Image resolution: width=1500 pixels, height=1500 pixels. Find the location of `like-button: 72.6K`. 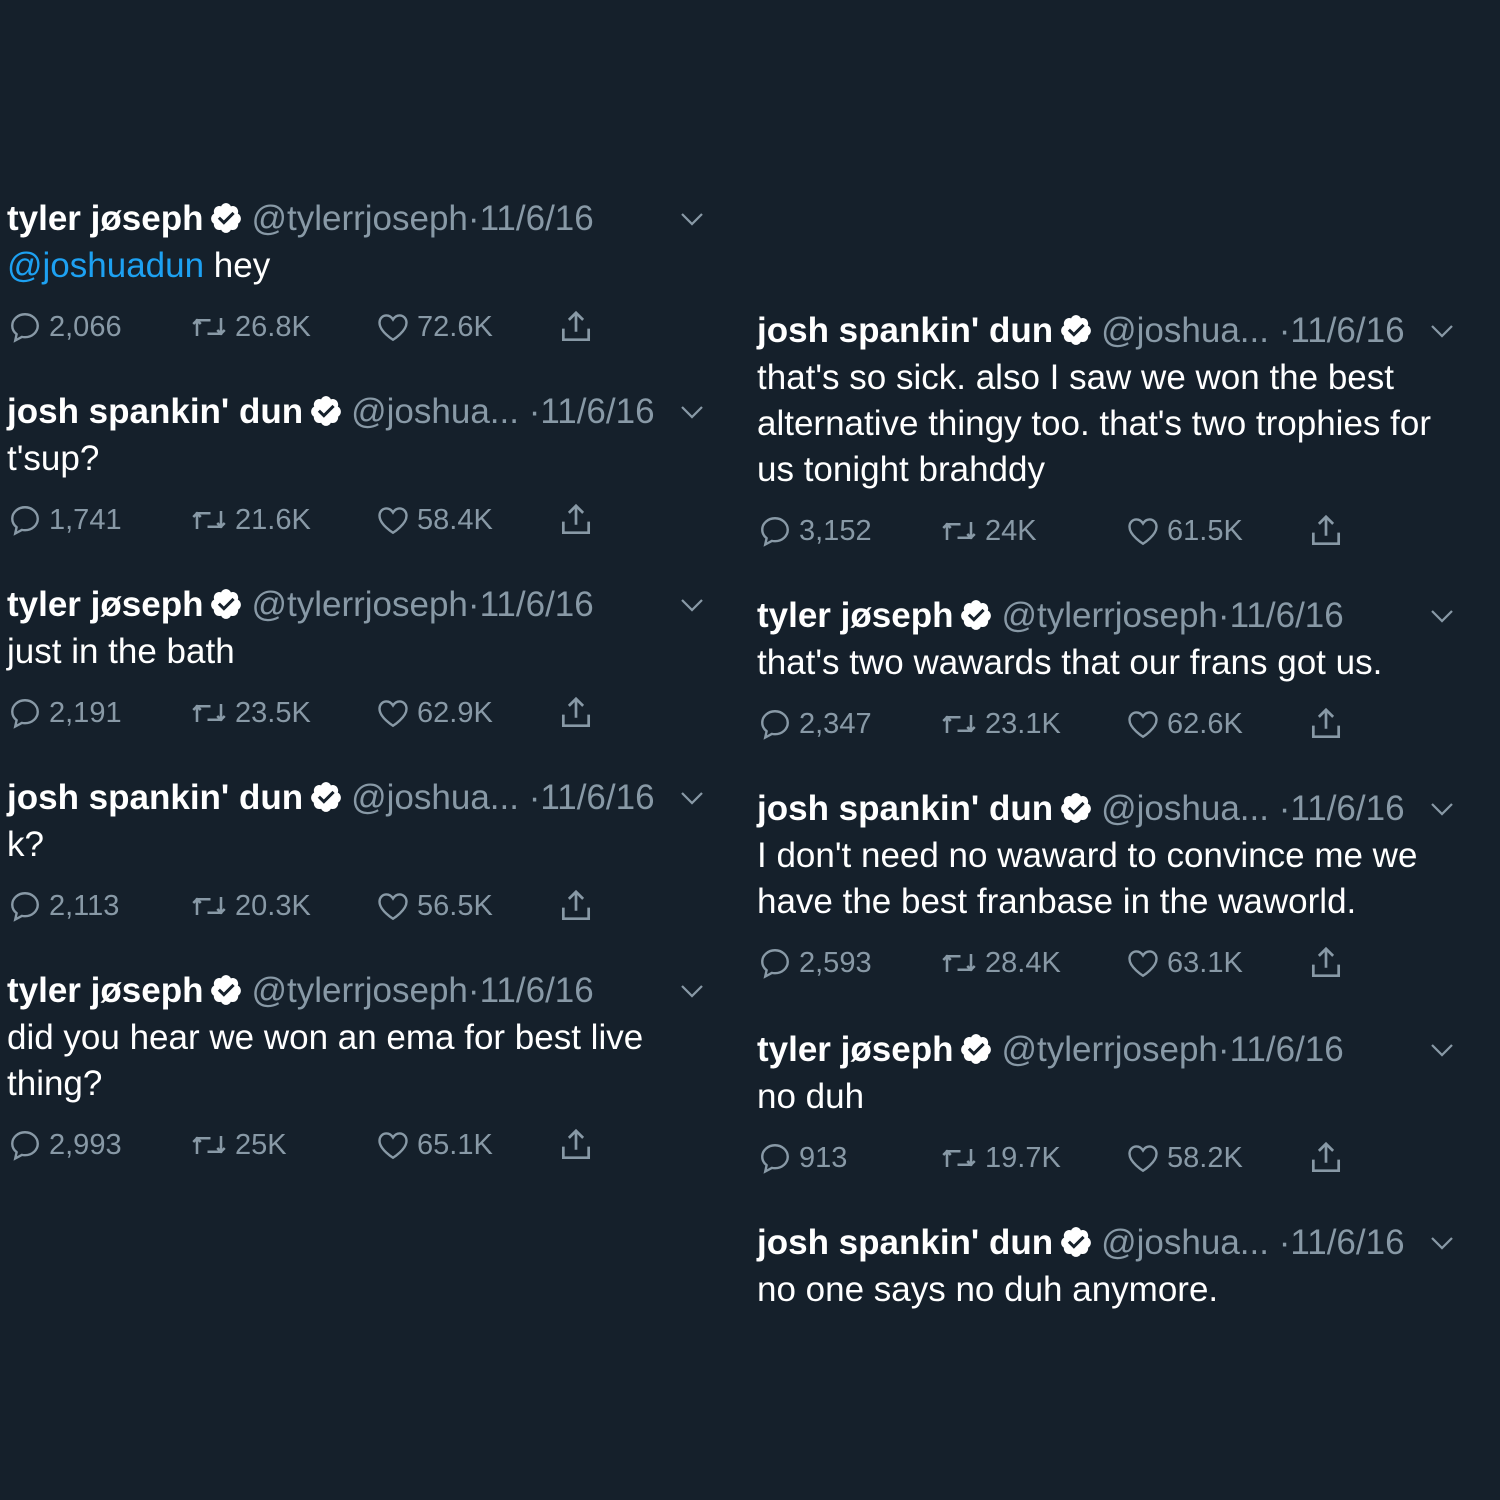

like-button: 72.6K is located at coordinates (434, 327).